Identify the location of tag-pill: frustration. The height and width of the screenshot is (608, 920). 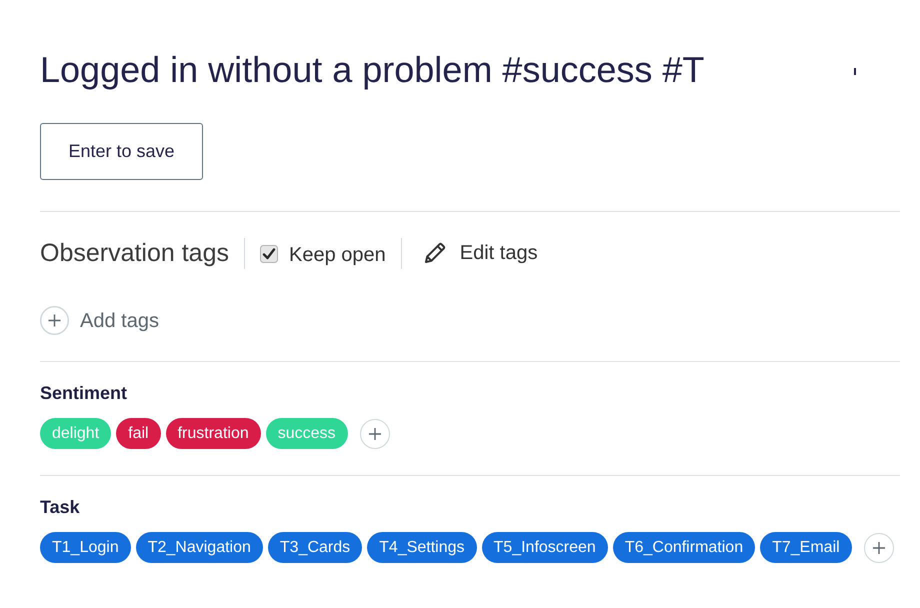
(213, 433).